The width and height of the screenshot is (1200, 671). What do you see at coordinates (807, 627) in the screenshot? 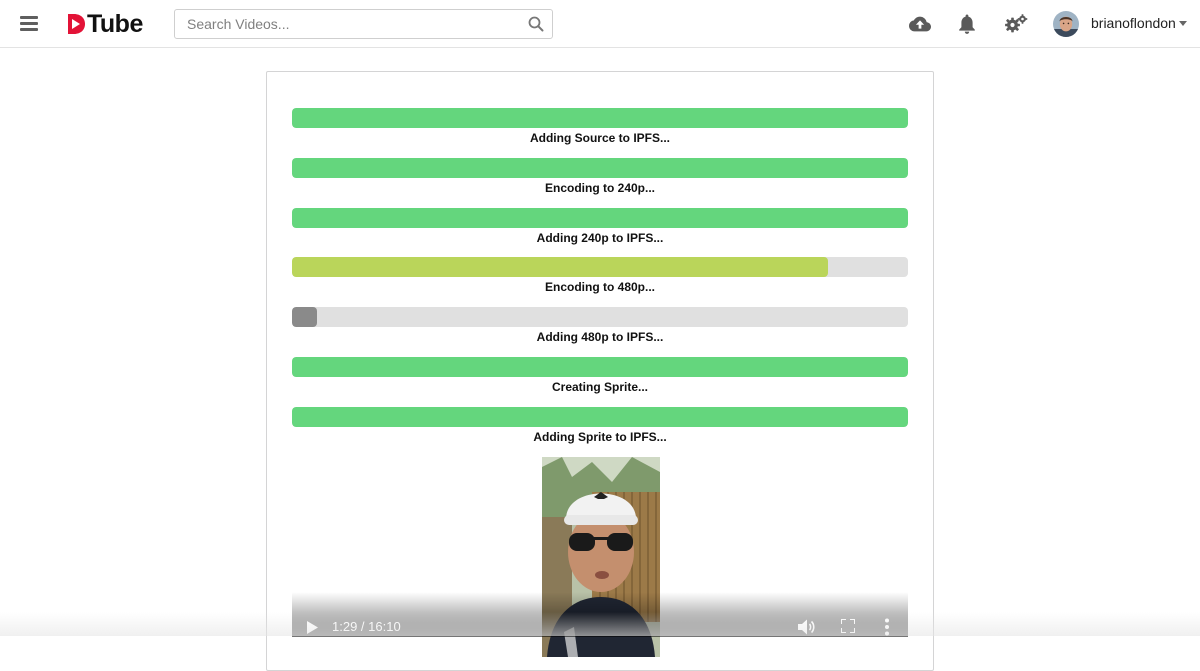
I see `volume-icon` at bounding box center [807, 627].